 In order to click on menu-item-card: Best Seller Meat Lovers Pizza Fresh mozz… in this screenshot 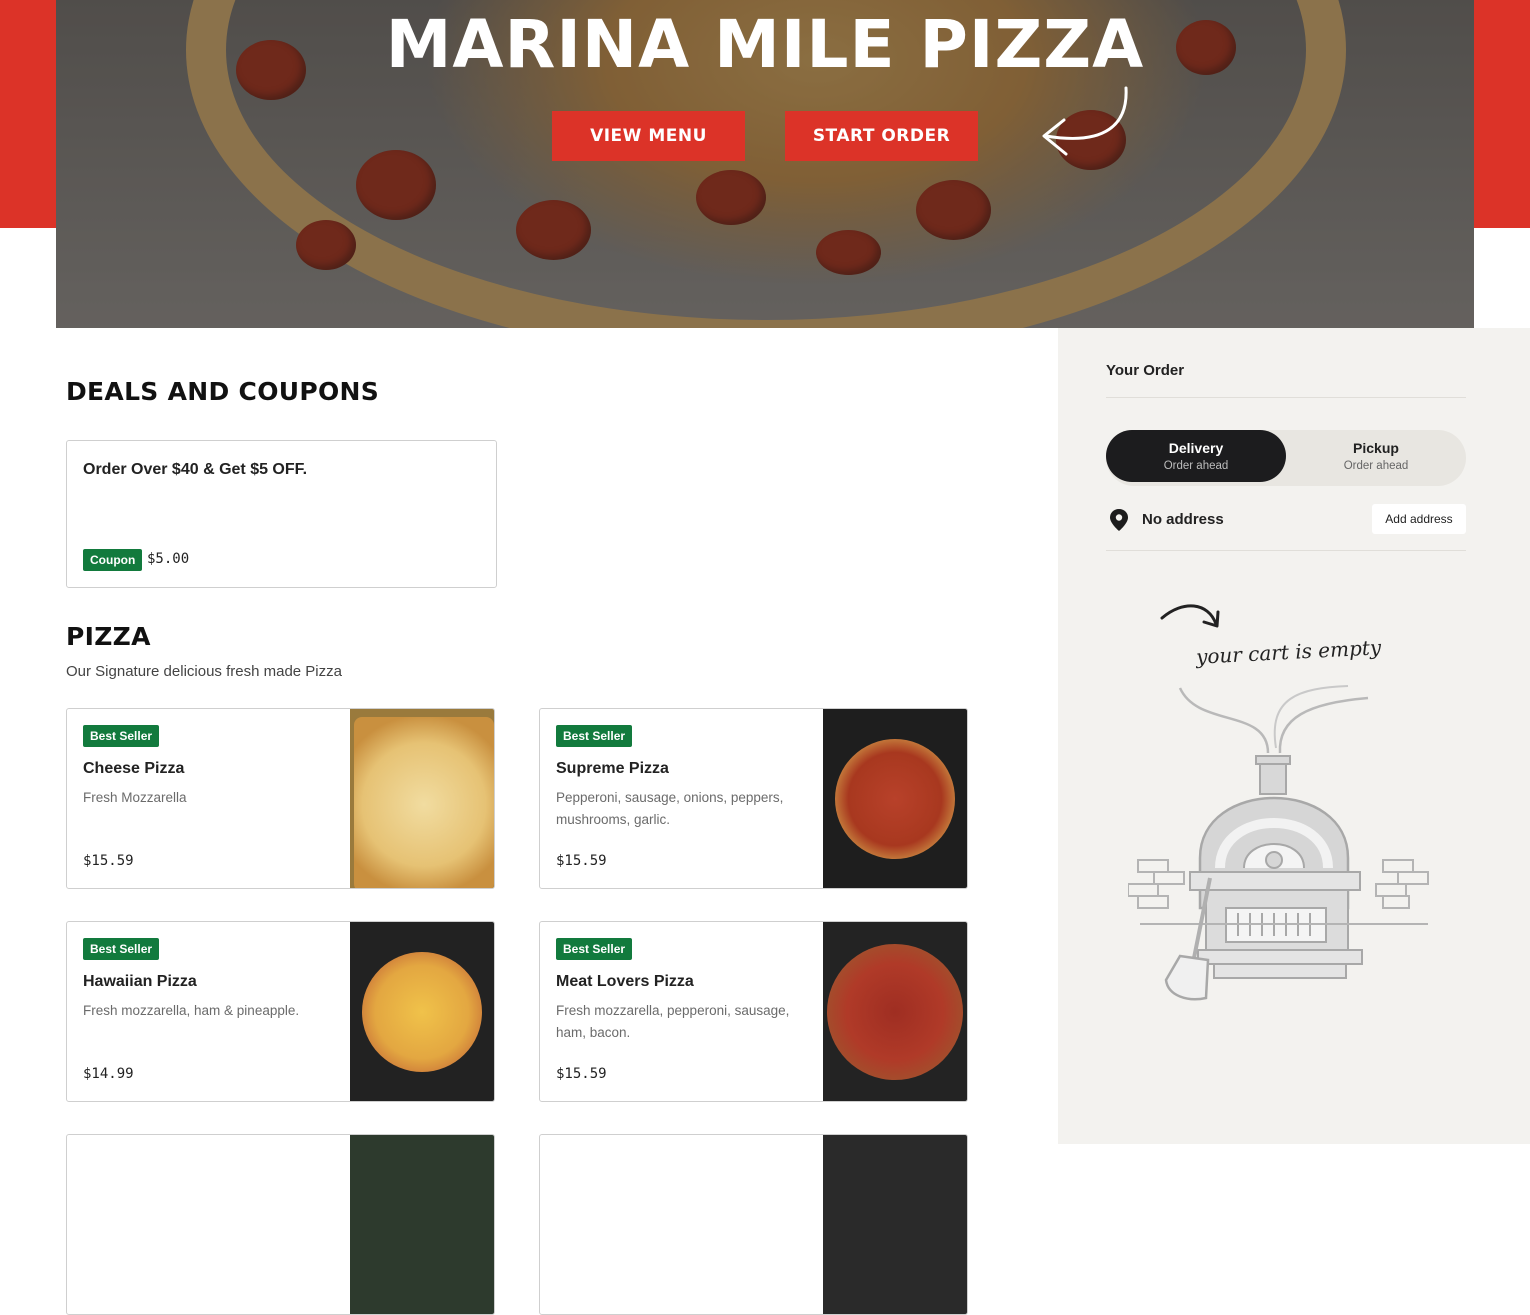, I will do `click(753, 1011)`.